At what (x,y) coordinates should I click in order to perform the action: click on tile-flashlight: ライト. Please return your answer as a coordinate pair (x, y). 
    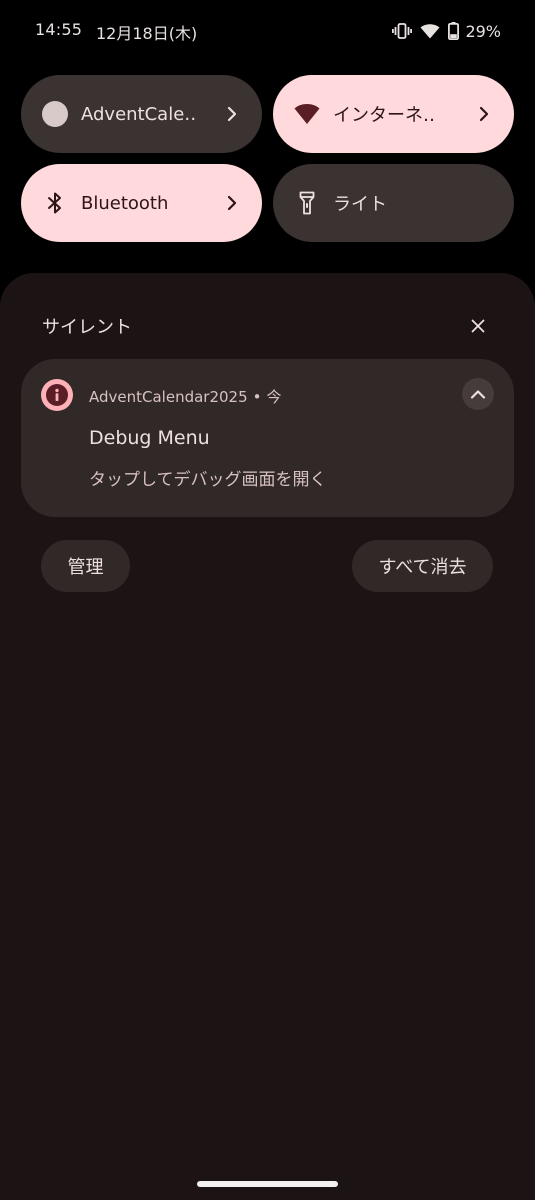
    Looking at the image, I should click on (393, 203).